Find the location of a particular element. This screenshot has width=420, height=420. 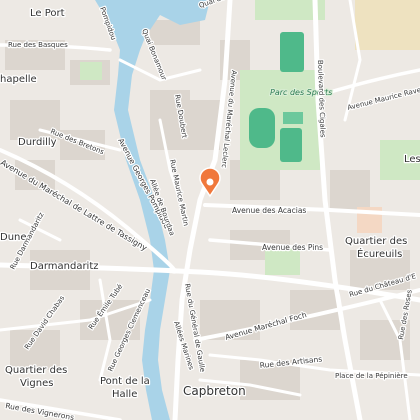

school-area is located at coordinates (387, 25).